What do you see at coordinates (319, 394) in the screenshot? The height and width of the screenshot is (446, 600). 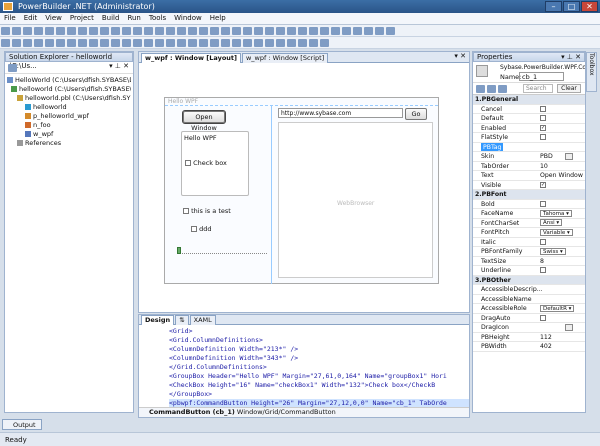 I see `code-line: </GroupBox>` at bounding box center [319, 394].